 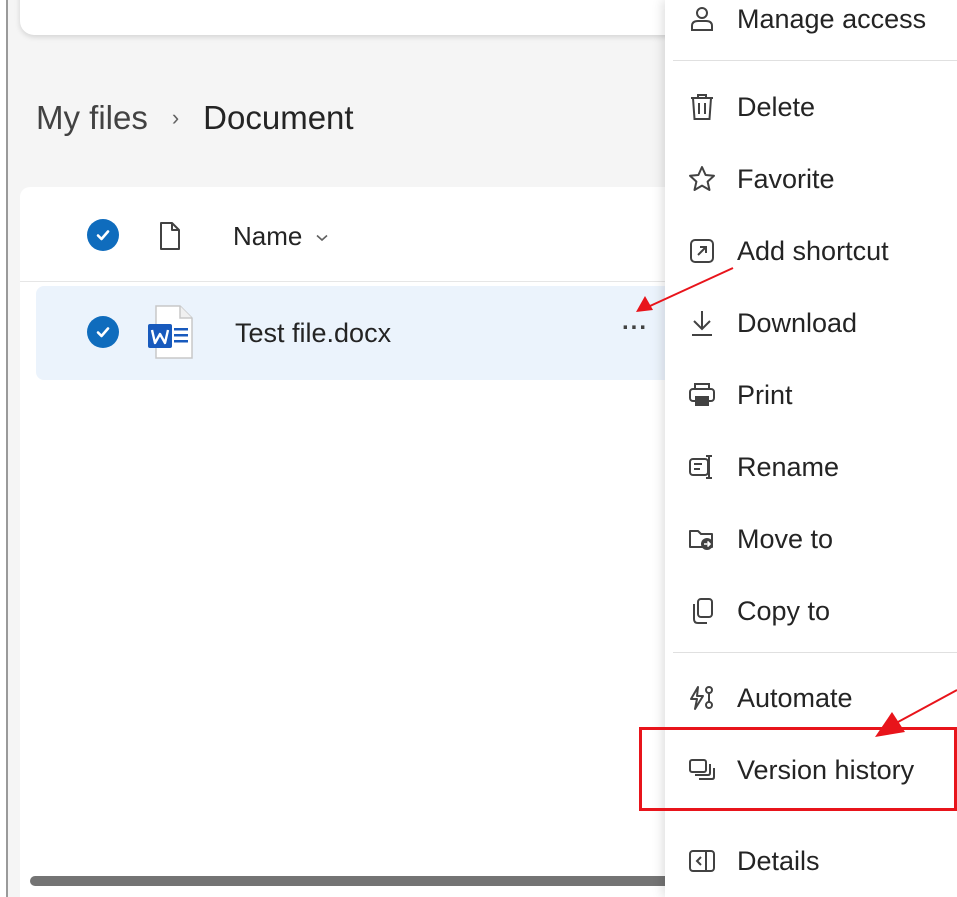 I want to click on rename-icon, so click(x=702, y=467).